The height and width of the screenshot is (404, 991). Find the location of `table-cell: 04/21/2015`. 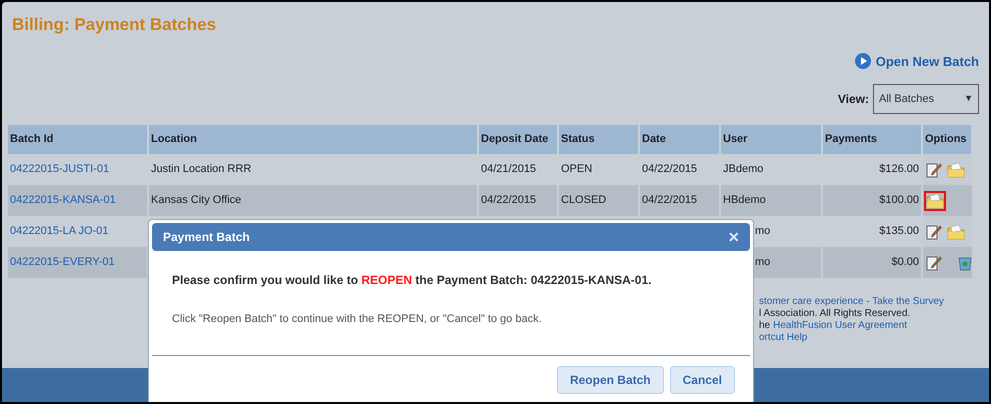

table-cell: 04/21/2015 is located at coordinates (508, 169).